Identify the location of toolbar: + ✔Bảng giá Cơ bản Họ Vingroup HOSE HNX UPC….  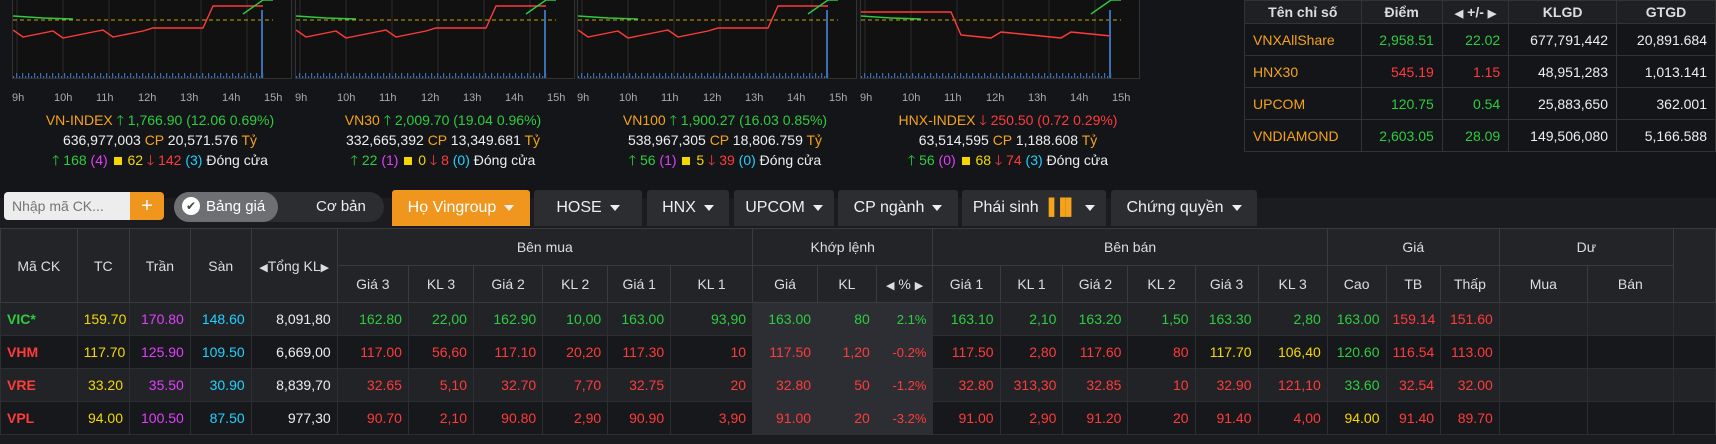
(858, 209).